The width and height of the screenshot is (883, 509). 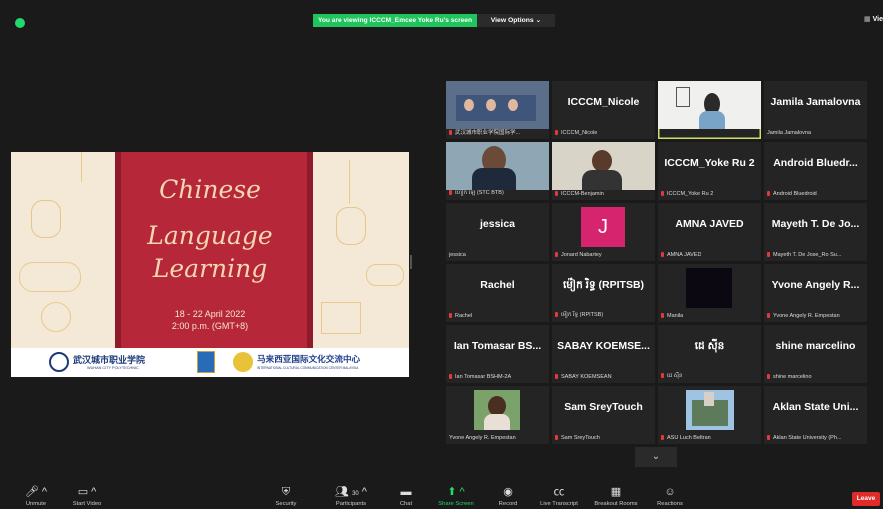 What do you see at coordinates (866, 499) in the screenshot?
I see `leave-button: Leave` at bounding box center [866, 499].